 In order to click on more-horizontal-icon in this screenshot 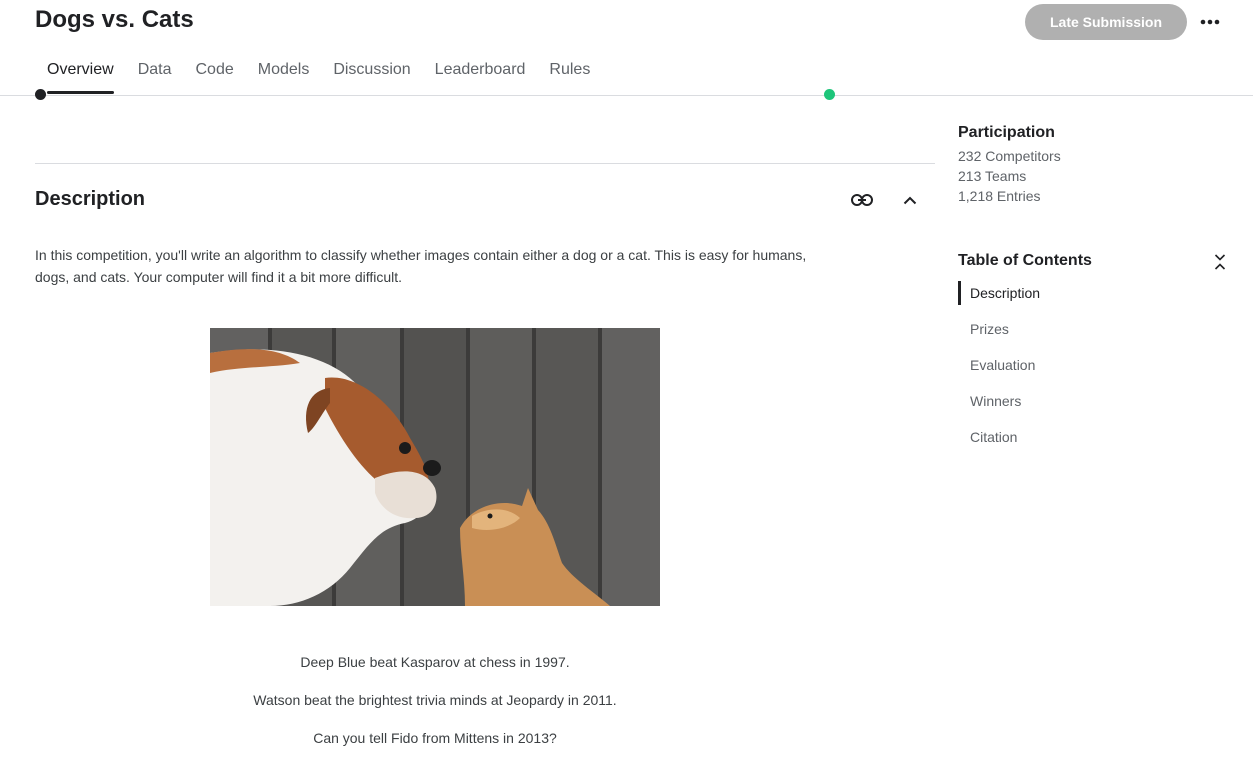, I will do `click(1210, 22)`.